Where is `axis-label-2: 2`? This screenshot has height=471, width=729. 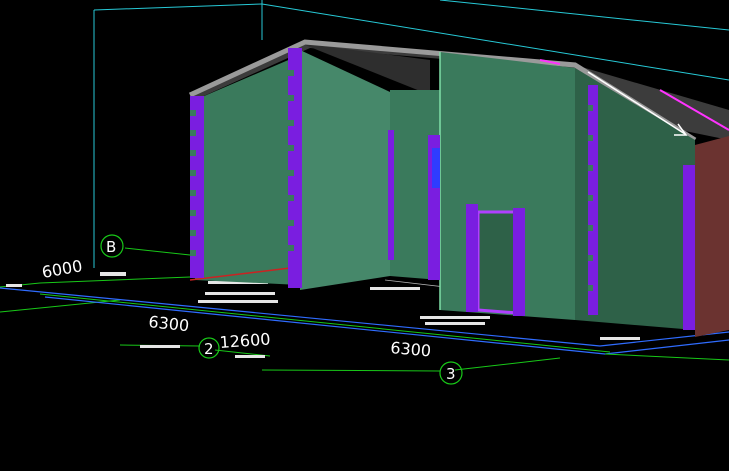
axis-label-2: 2 is located at coordinates (209, 349).